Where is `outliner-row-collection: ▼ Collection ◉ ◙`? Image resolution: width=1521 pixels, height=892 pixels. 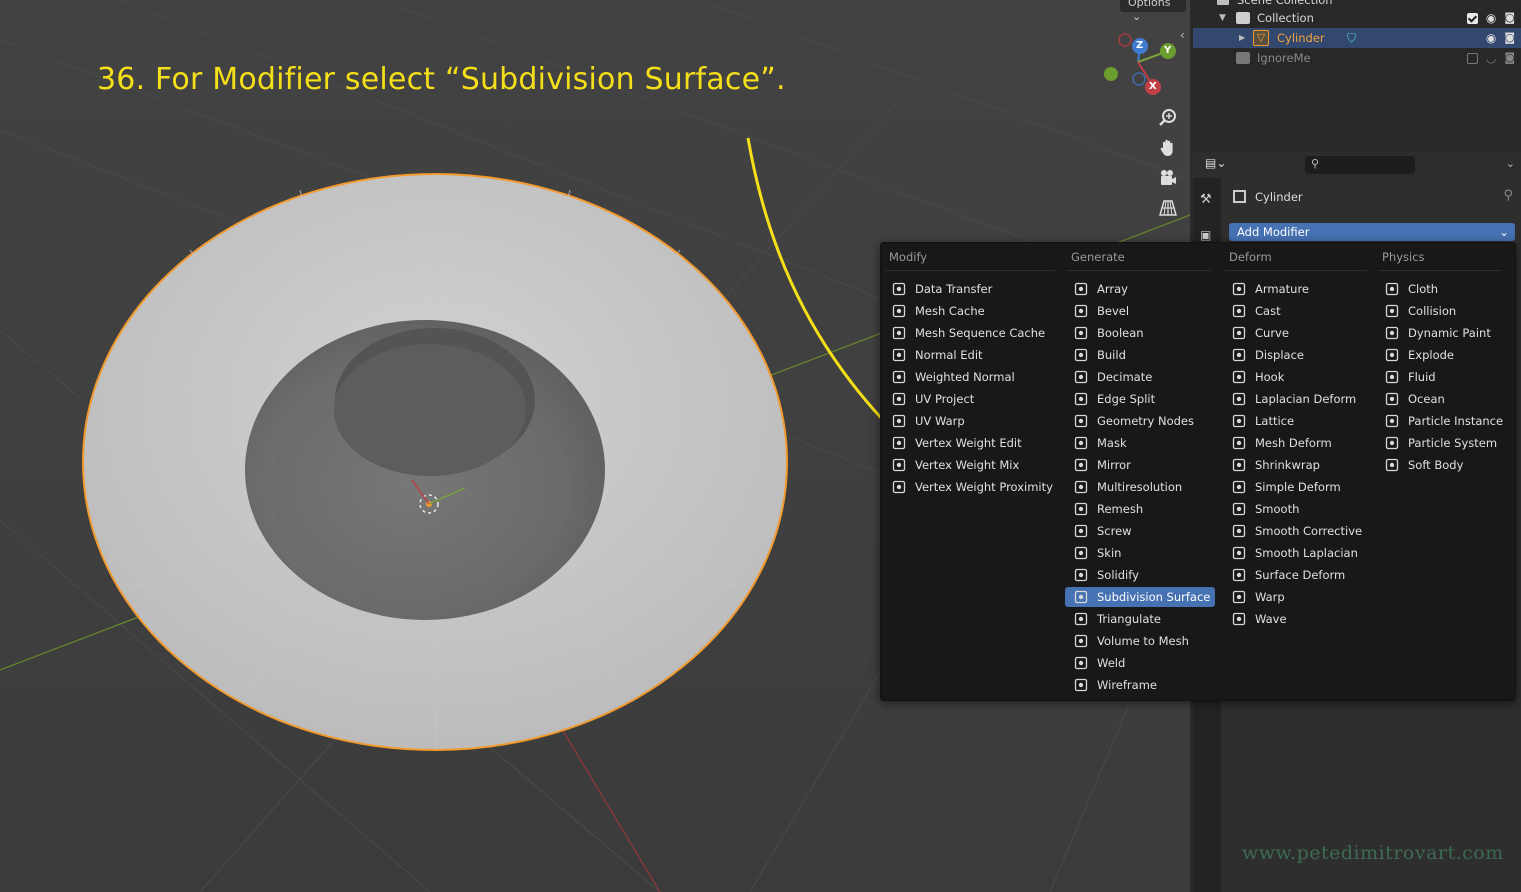 outliner-row-collection: ▼ Collection ◉ ◙ is located at coordinates (1357, 18).